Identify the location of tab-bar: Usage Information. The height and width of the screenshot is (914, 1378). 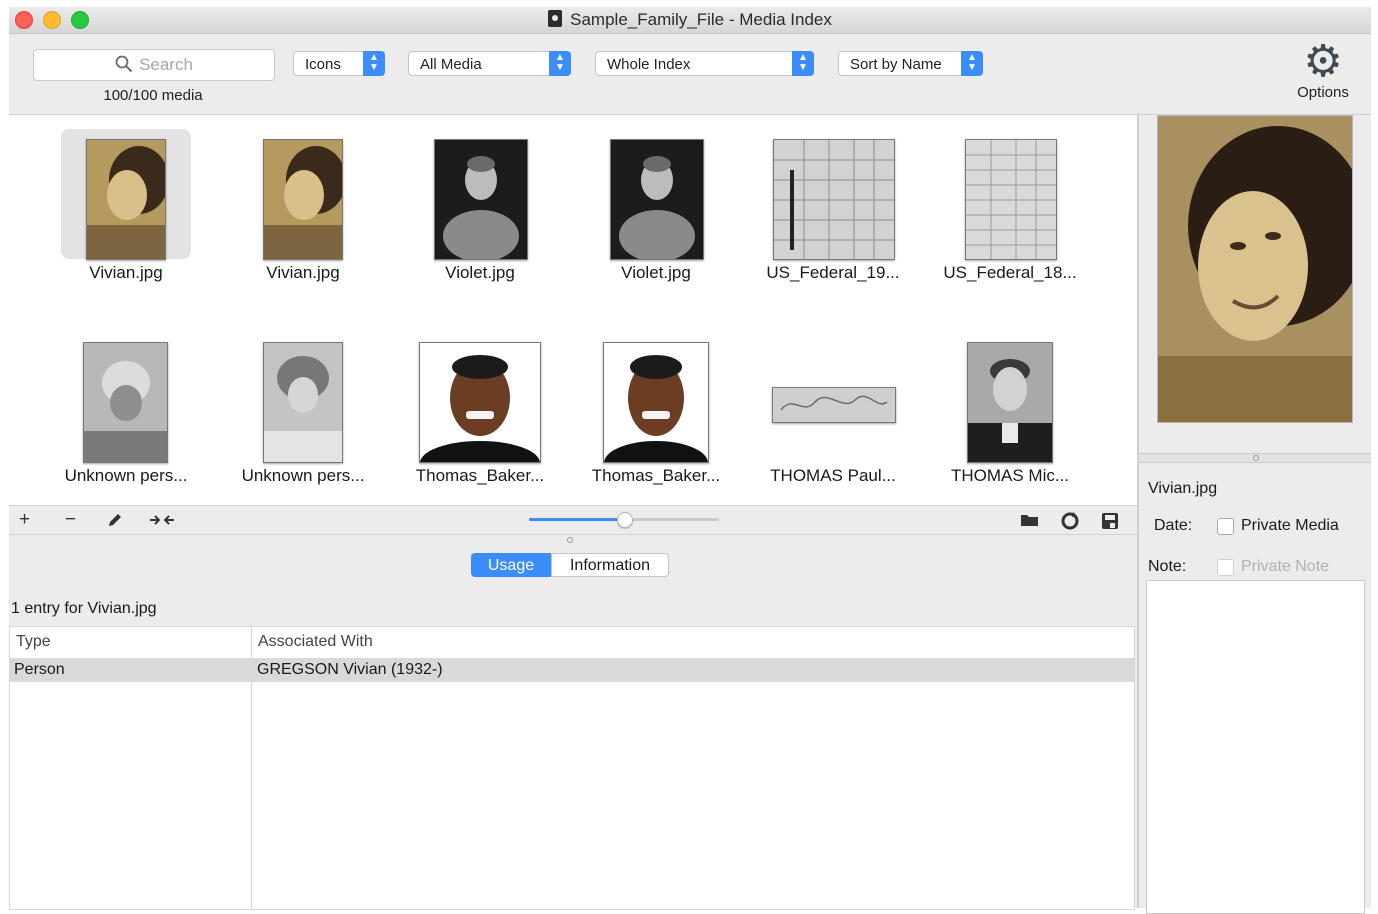
(573, 562).